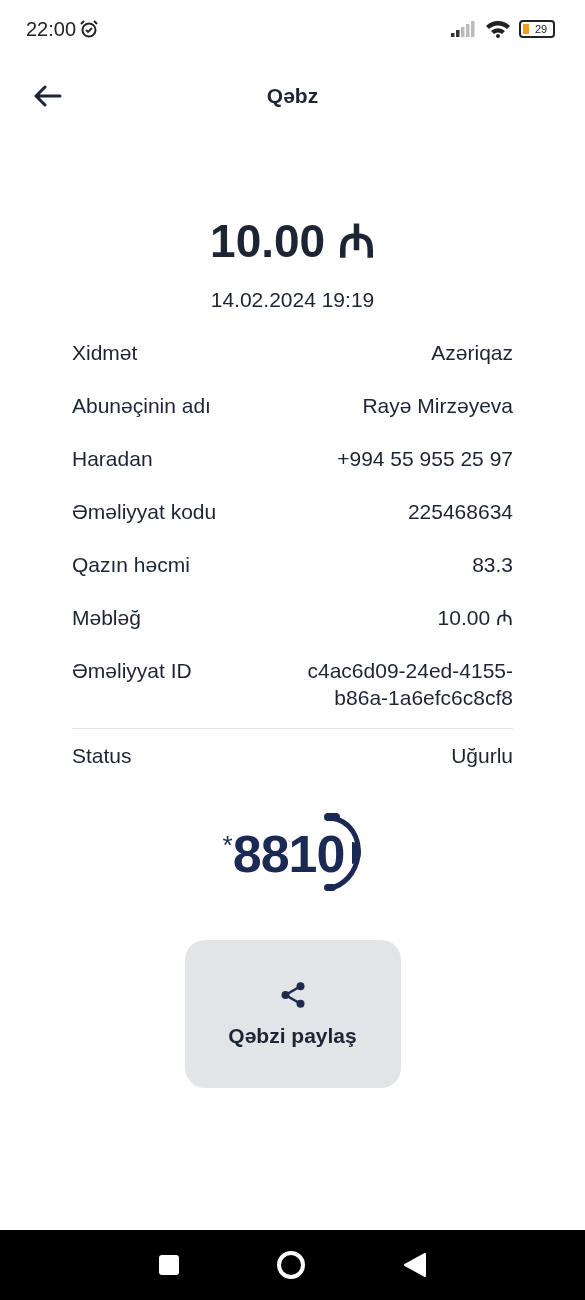  I want to click on detail-label: Məbləğ, so click(106, 618).